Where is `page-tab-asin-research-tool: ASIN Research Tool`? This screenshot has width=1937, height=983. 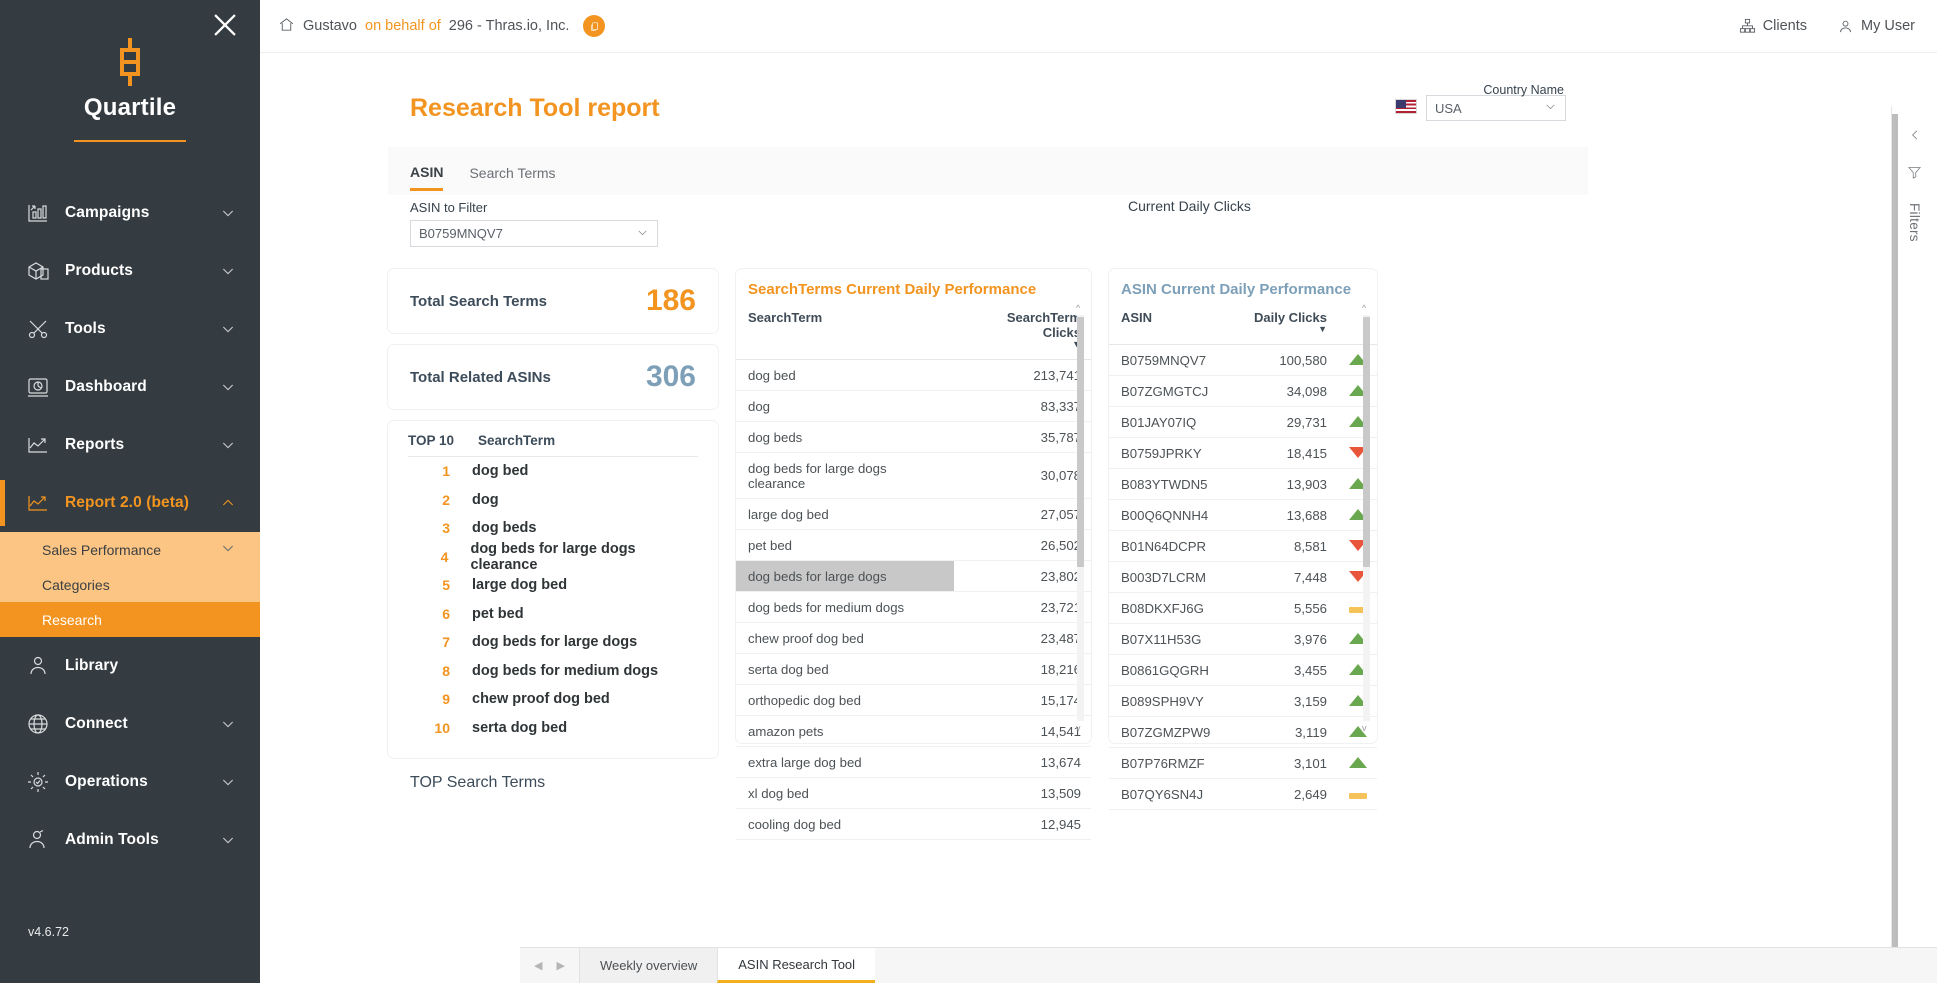 page-tab-asin-research-tool: ASIN Research Tool is located at coordinates (796, 965).